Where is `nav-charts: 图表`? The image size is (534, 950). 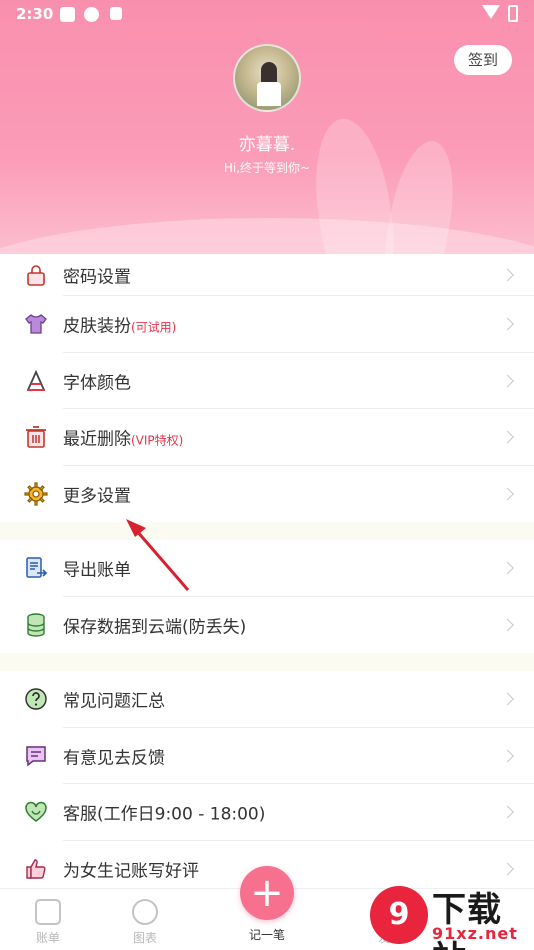 nav-charts: 图表 is located at coordinates (145, 922).